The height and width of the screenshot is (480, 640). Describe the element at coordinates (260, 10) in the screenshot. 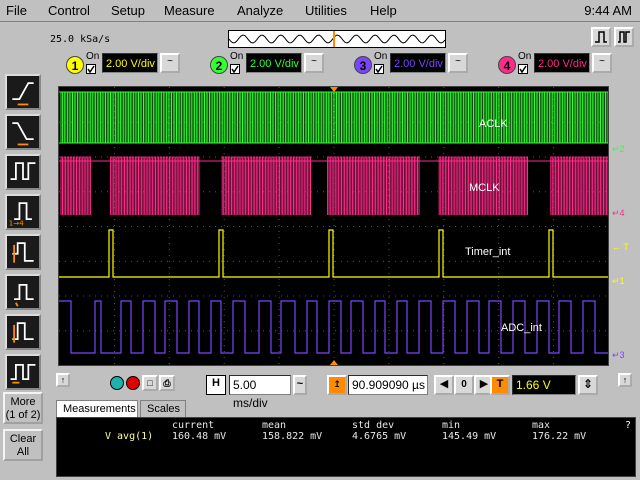

I see `menu-analyze: Analyze` at that location.